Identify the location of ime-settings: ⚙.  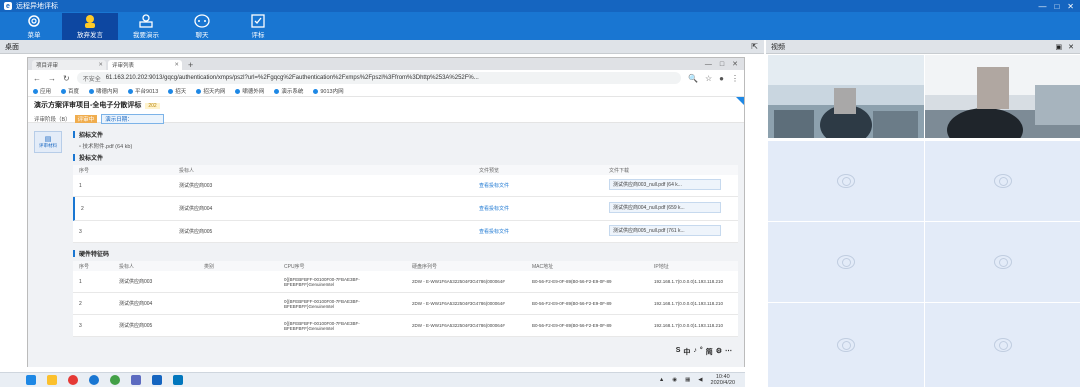
(719, 352).